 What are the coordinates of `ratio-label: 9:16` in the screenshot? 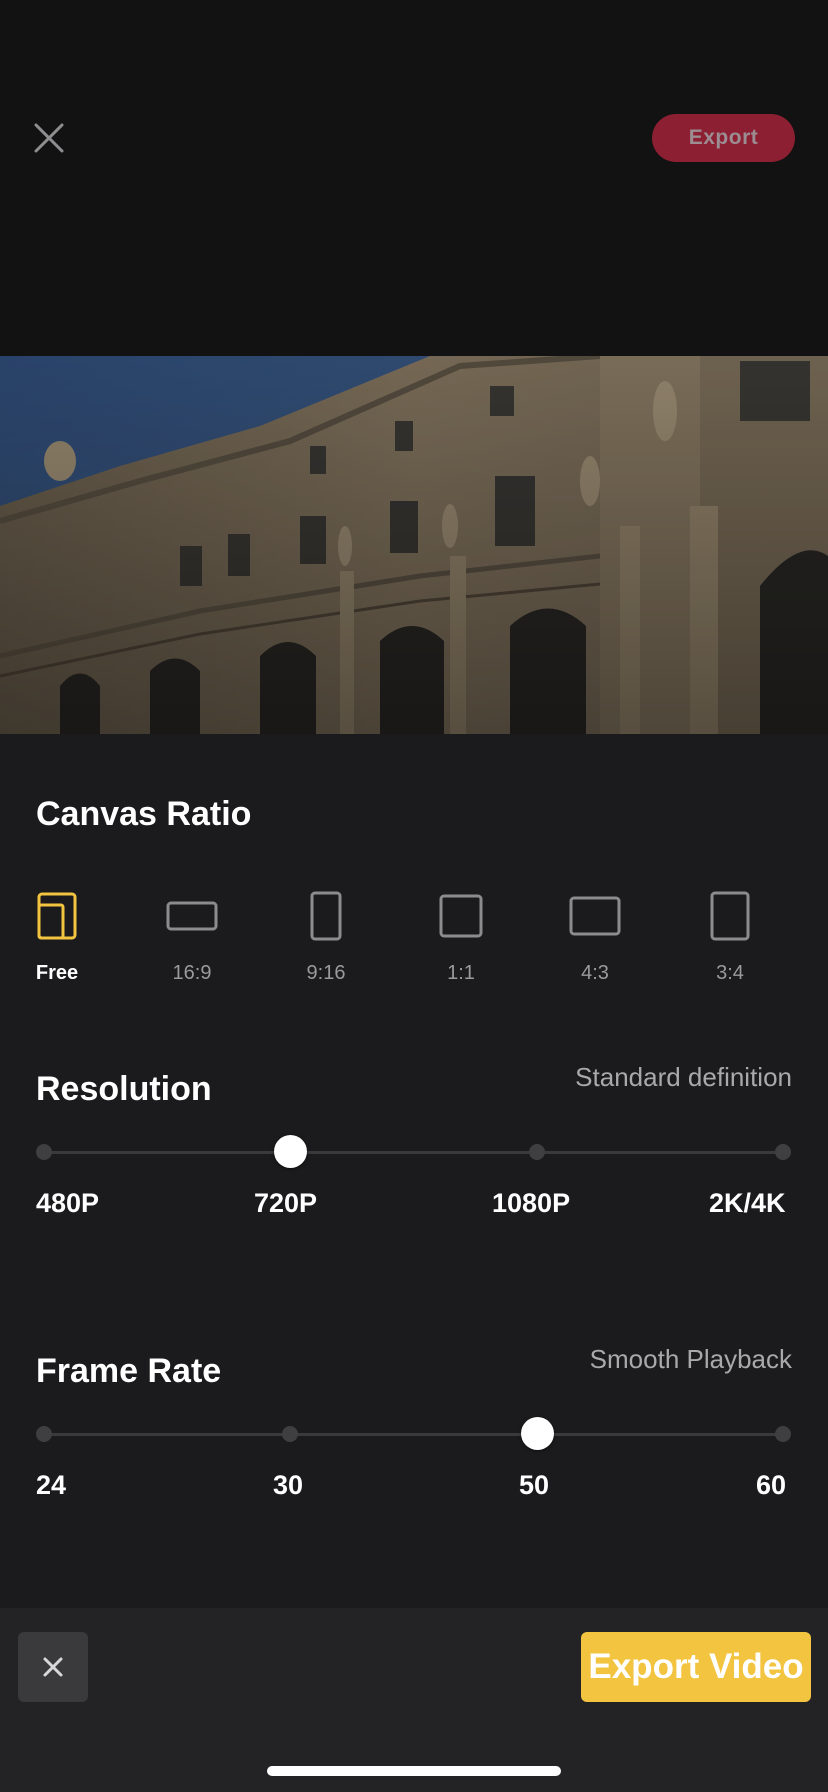 It's located at (326, 973).